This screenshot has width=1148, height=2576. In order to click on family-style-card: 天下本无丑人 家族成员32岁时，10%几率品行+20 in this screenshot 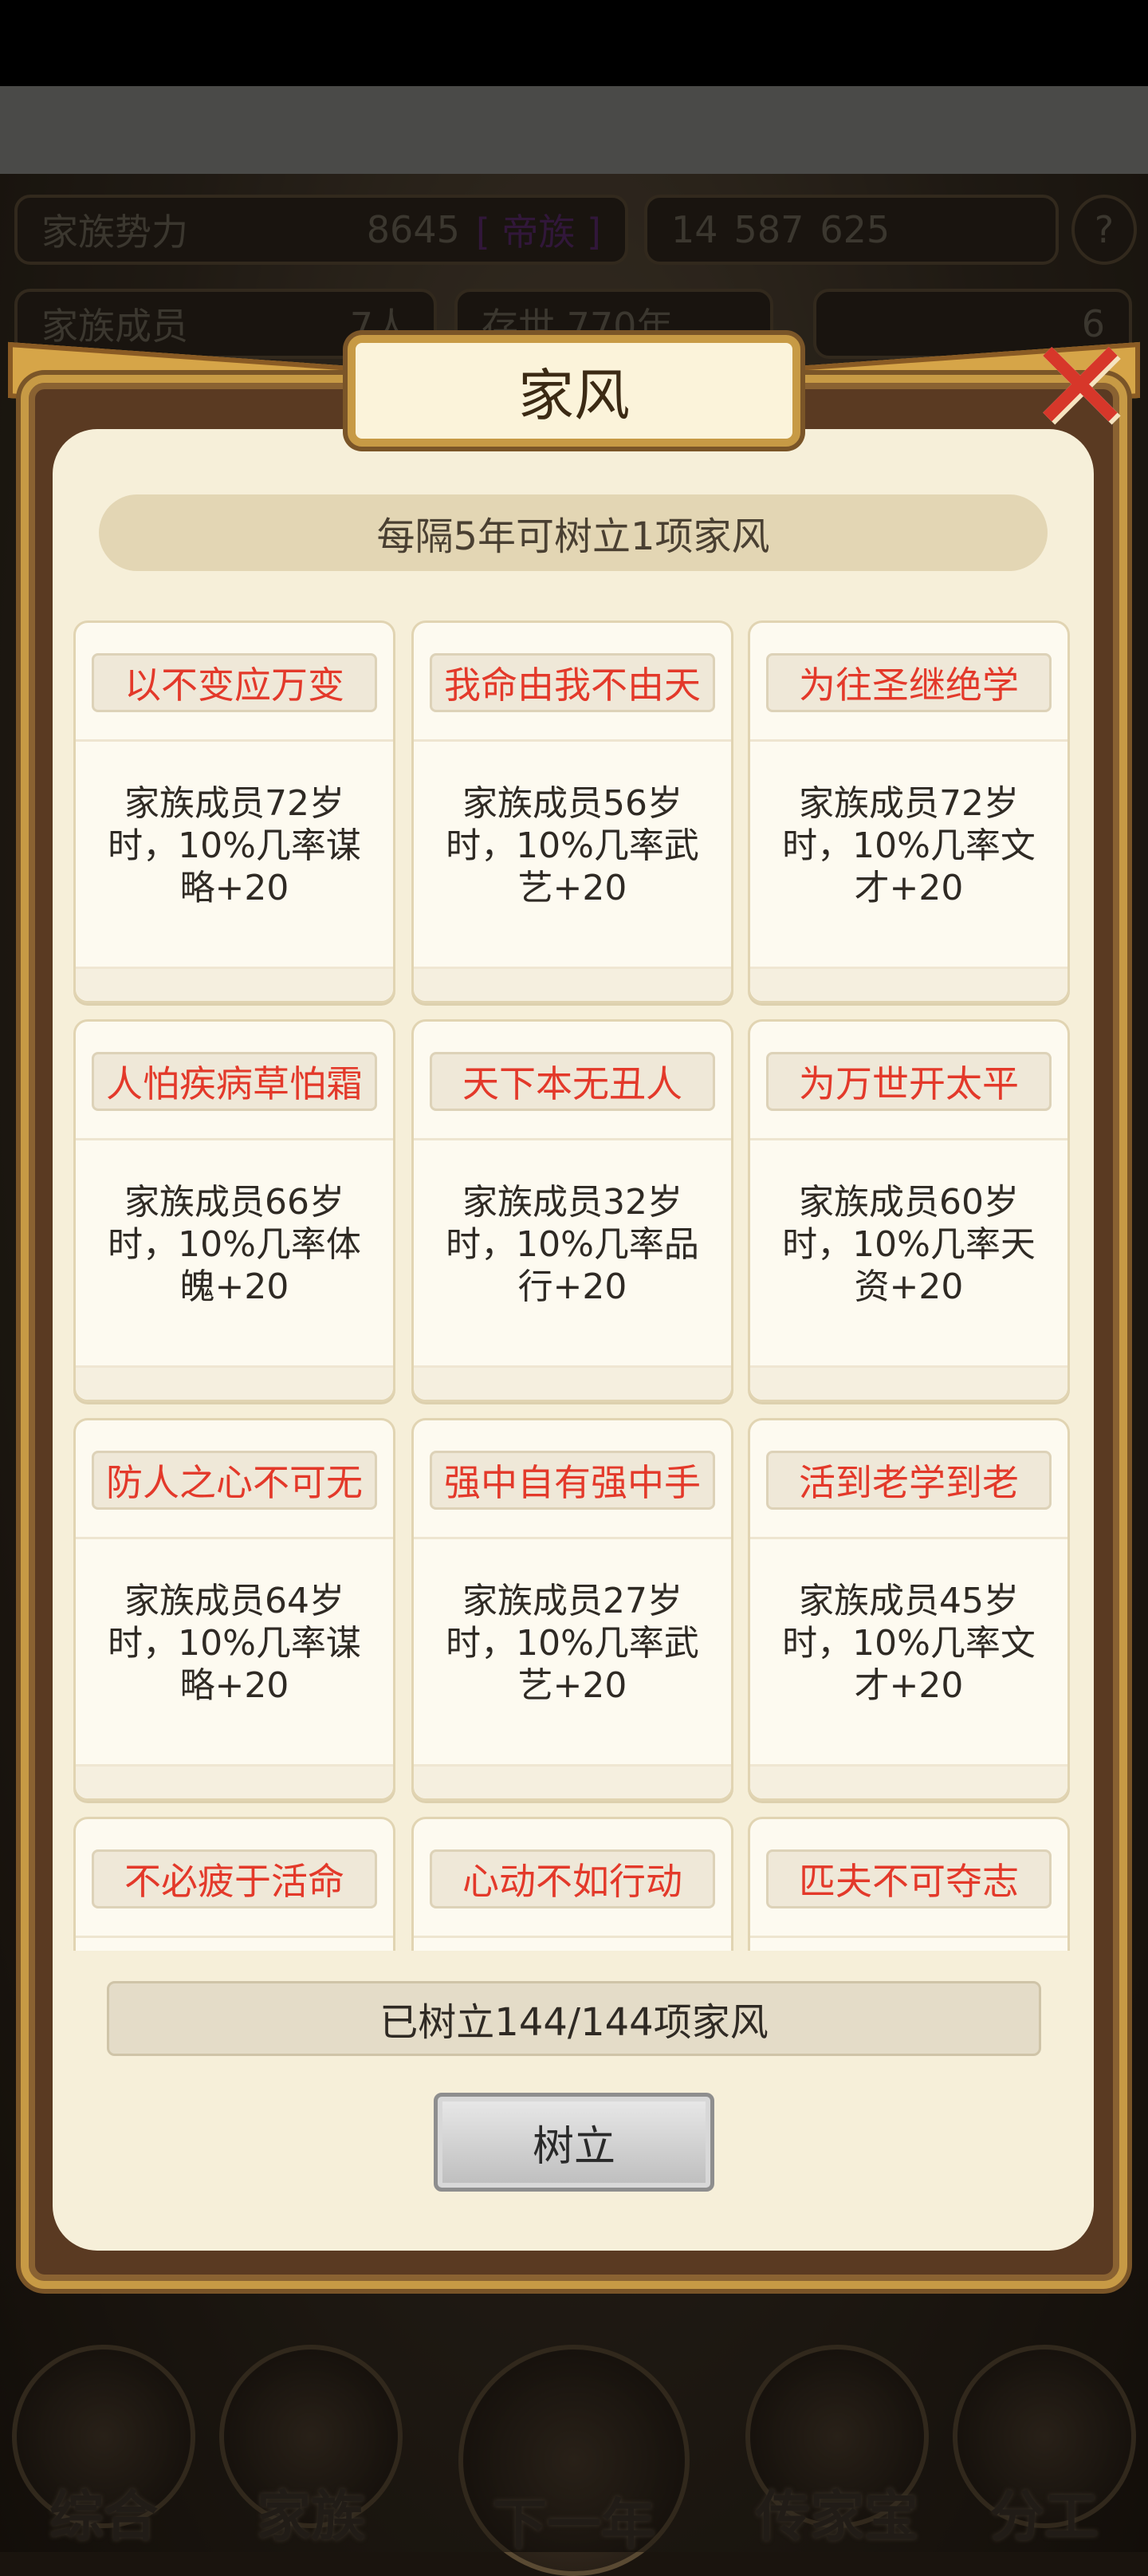, I will do `click(572, 1210)`.